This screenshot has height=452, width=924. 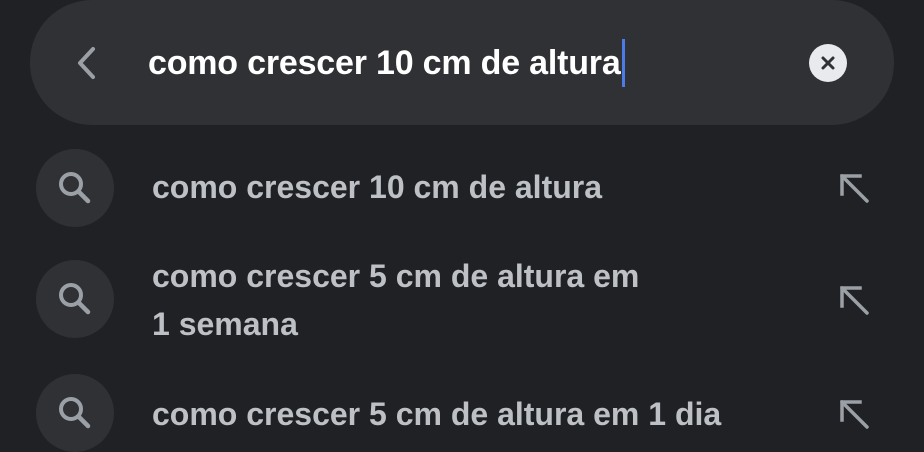 What do you see at coordinates (623, 63) in the screenshot?
I see `text-caret` at bounding box center [623, 63].